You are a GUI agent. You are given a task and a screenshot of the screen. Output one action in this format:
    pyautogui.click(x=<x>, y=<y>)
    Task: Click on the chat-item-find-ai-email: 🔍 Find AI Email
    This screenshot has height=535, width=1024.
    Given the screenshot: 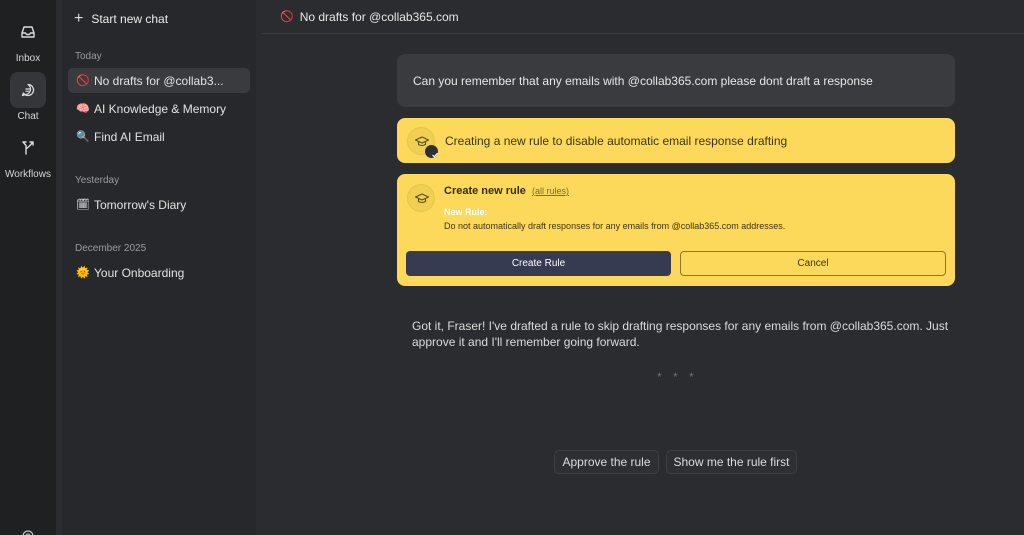 What is the action you would take?
    pyautogui.click(x=159, y=136)
    